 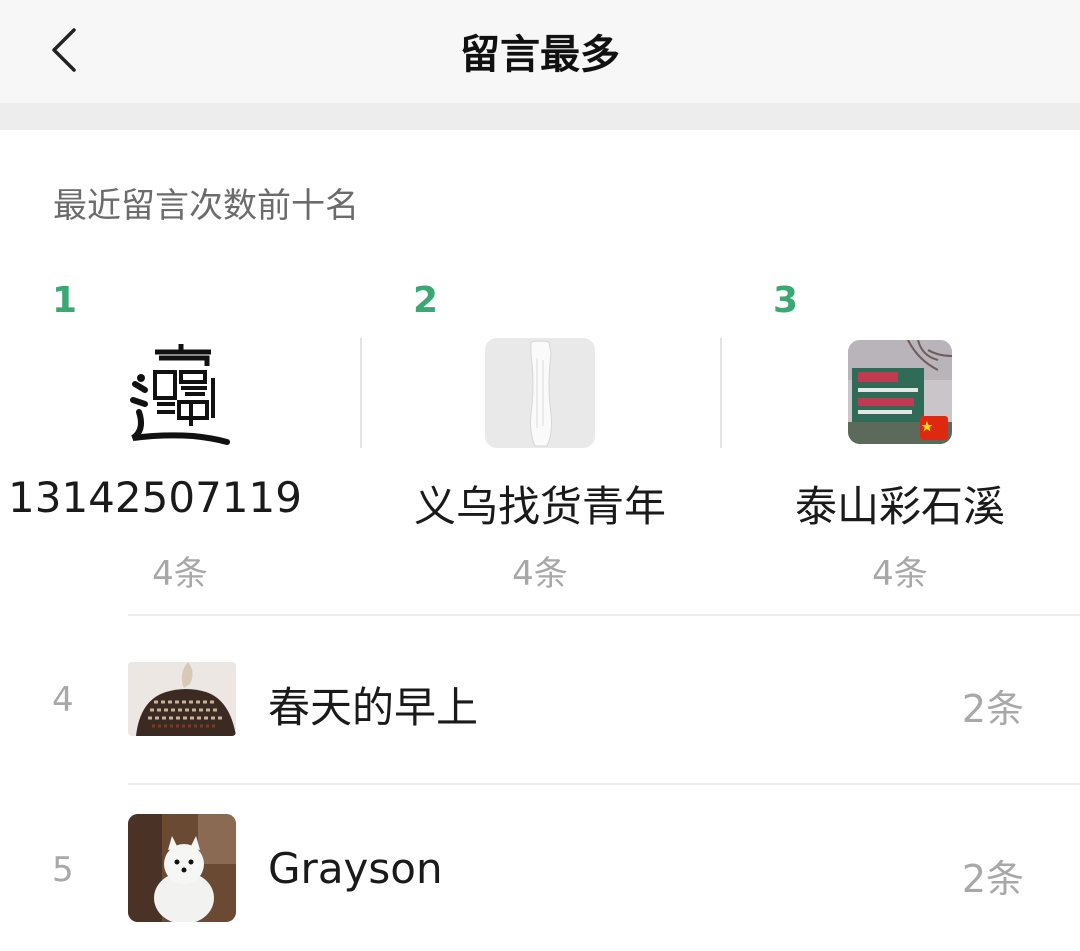 I want to click on rank-number: 4, so click(x=63, y=700).